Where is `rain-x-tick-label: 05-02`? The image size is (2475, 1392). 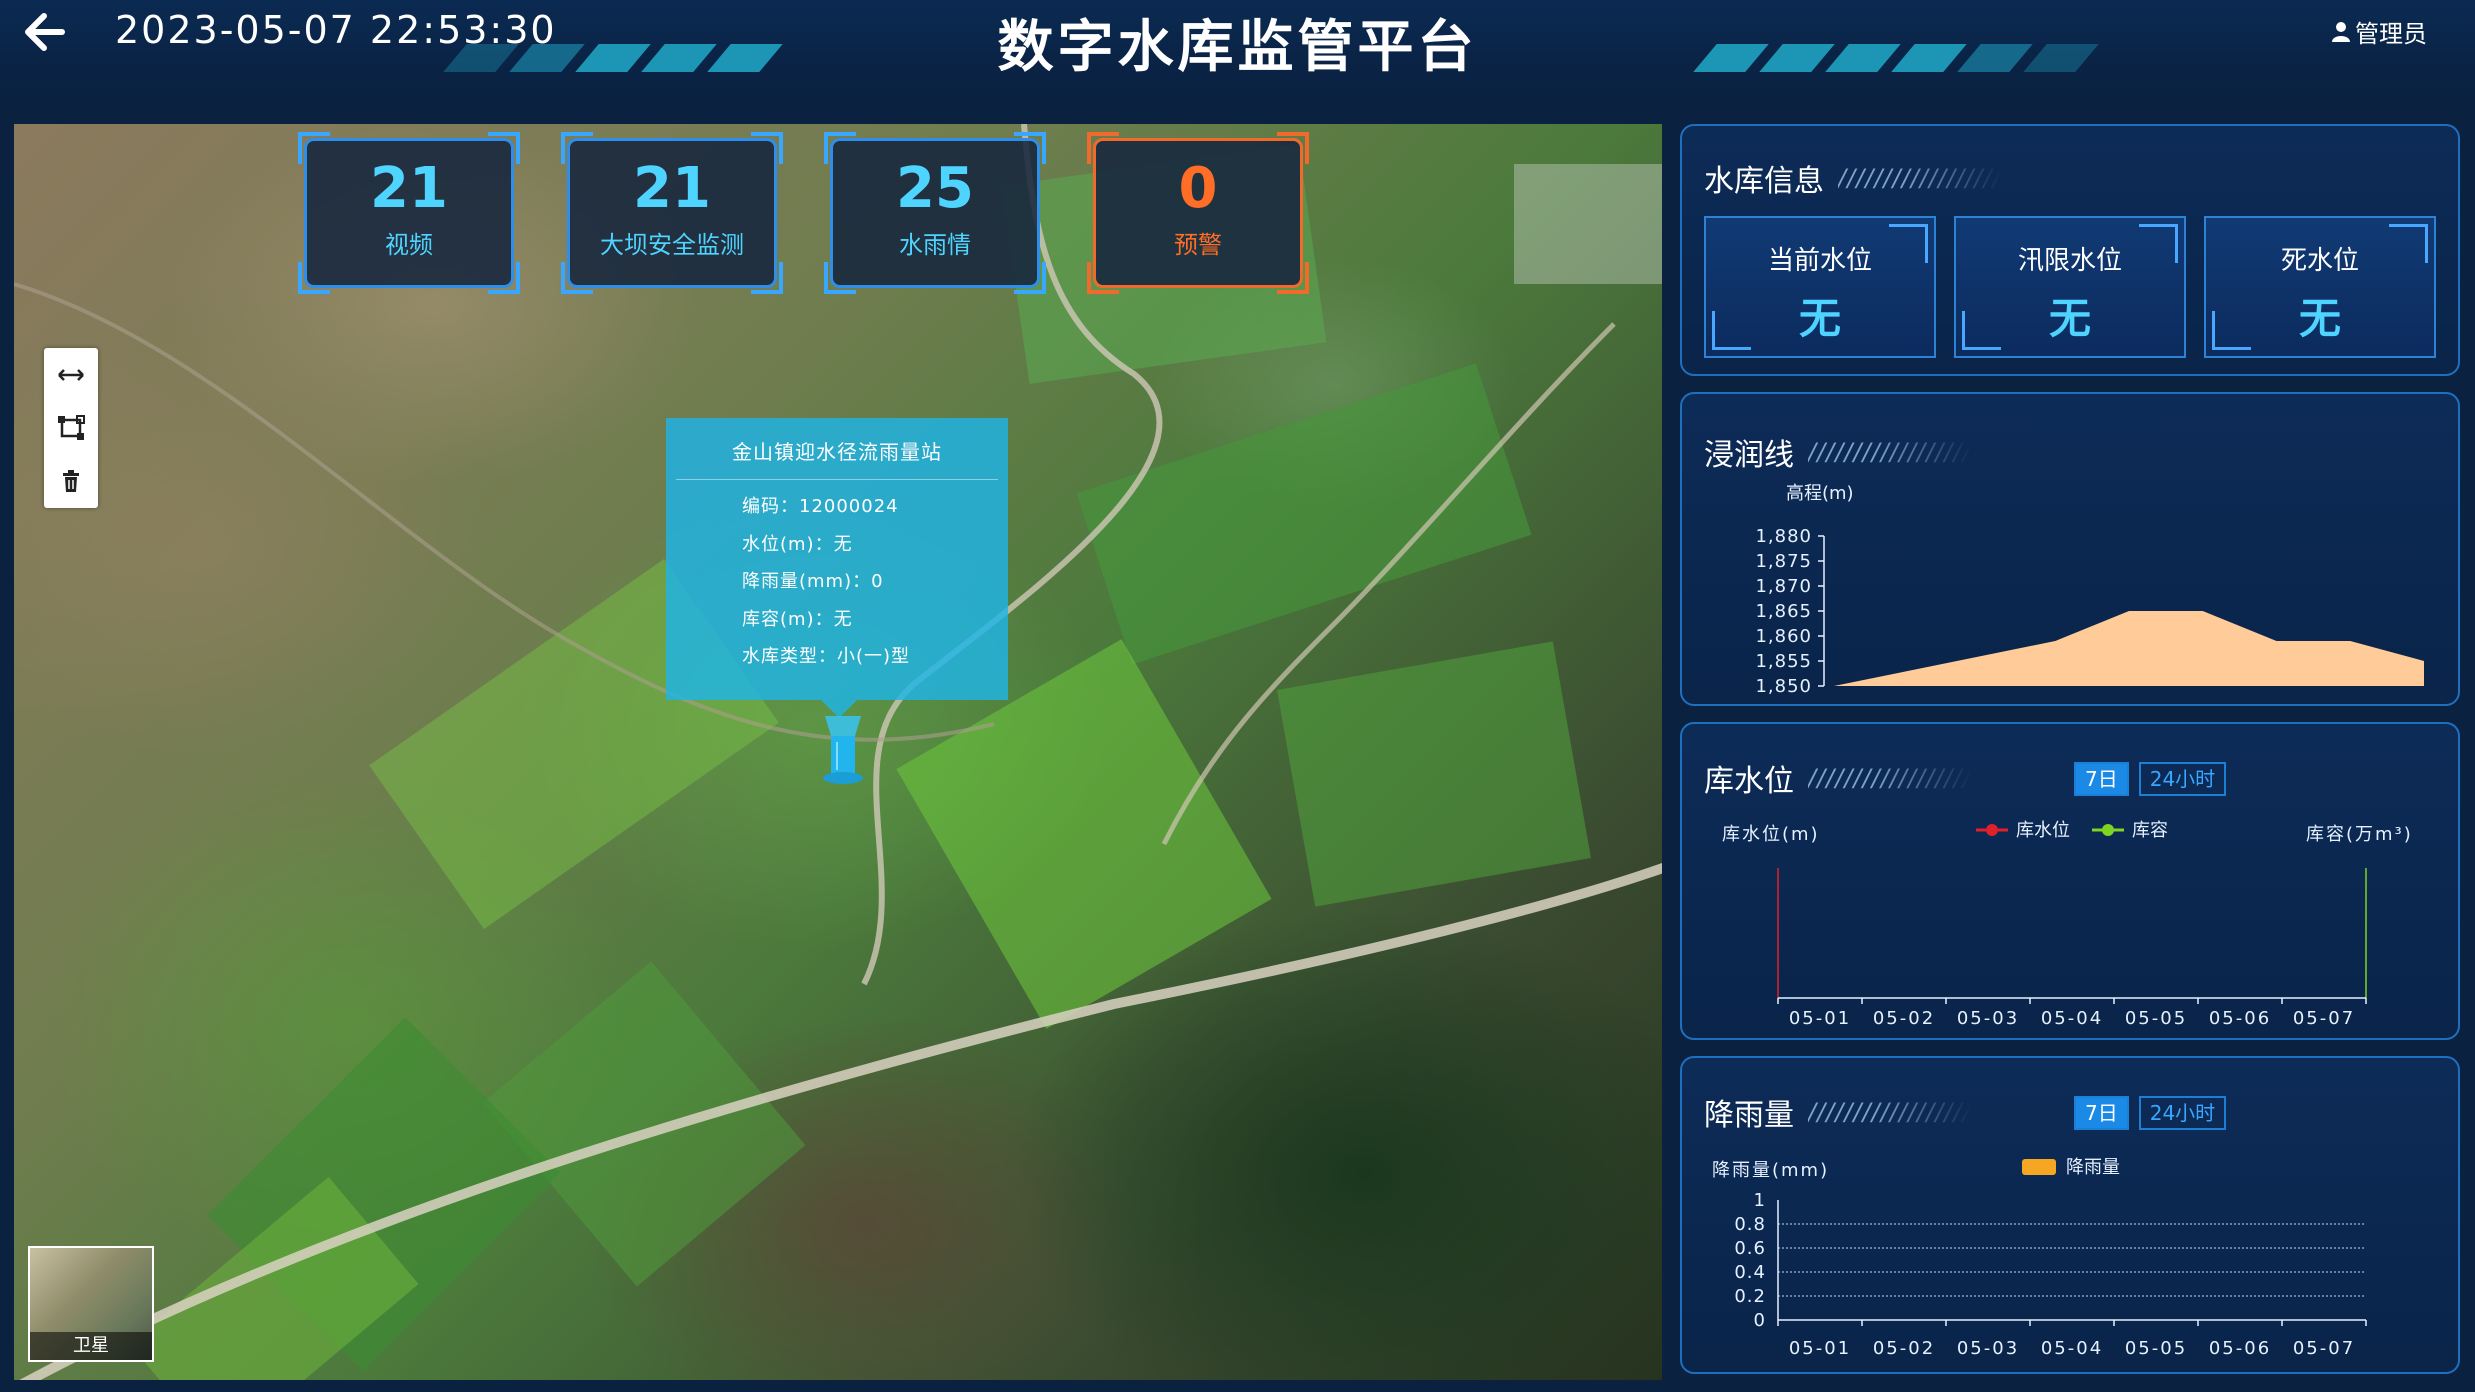
rain-x-tick-label: 05-02 is located at coordinates (1904, 1348).